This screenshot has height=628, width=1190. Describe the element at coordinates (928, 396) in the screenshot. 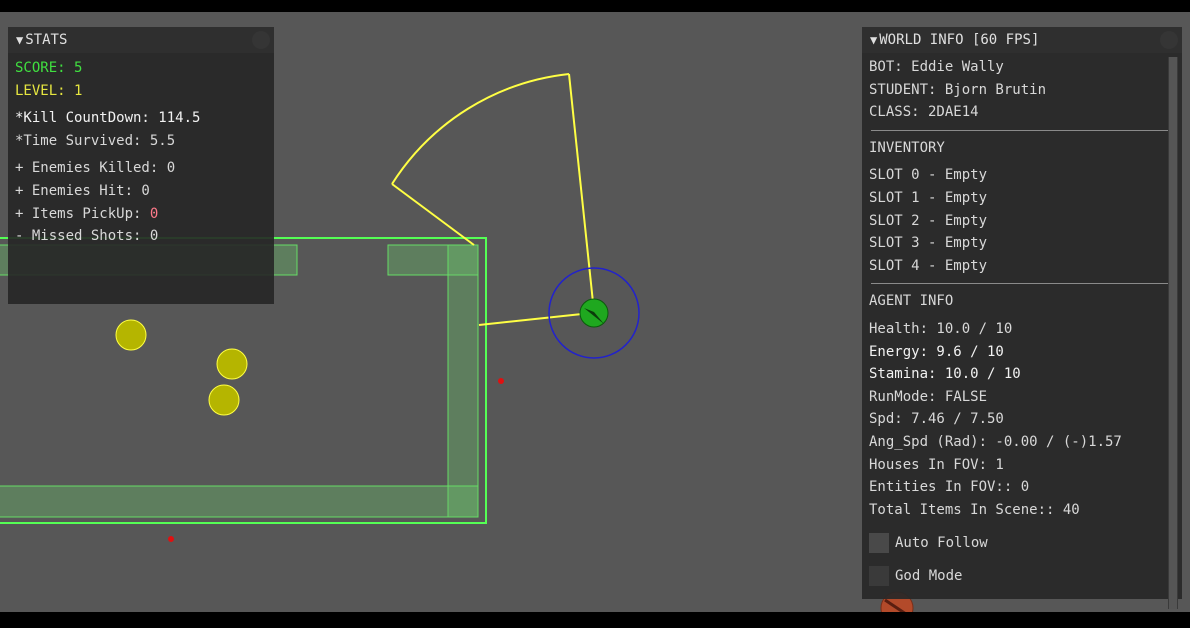

I see `runmode-text: RunMode: FALSE` at that location.